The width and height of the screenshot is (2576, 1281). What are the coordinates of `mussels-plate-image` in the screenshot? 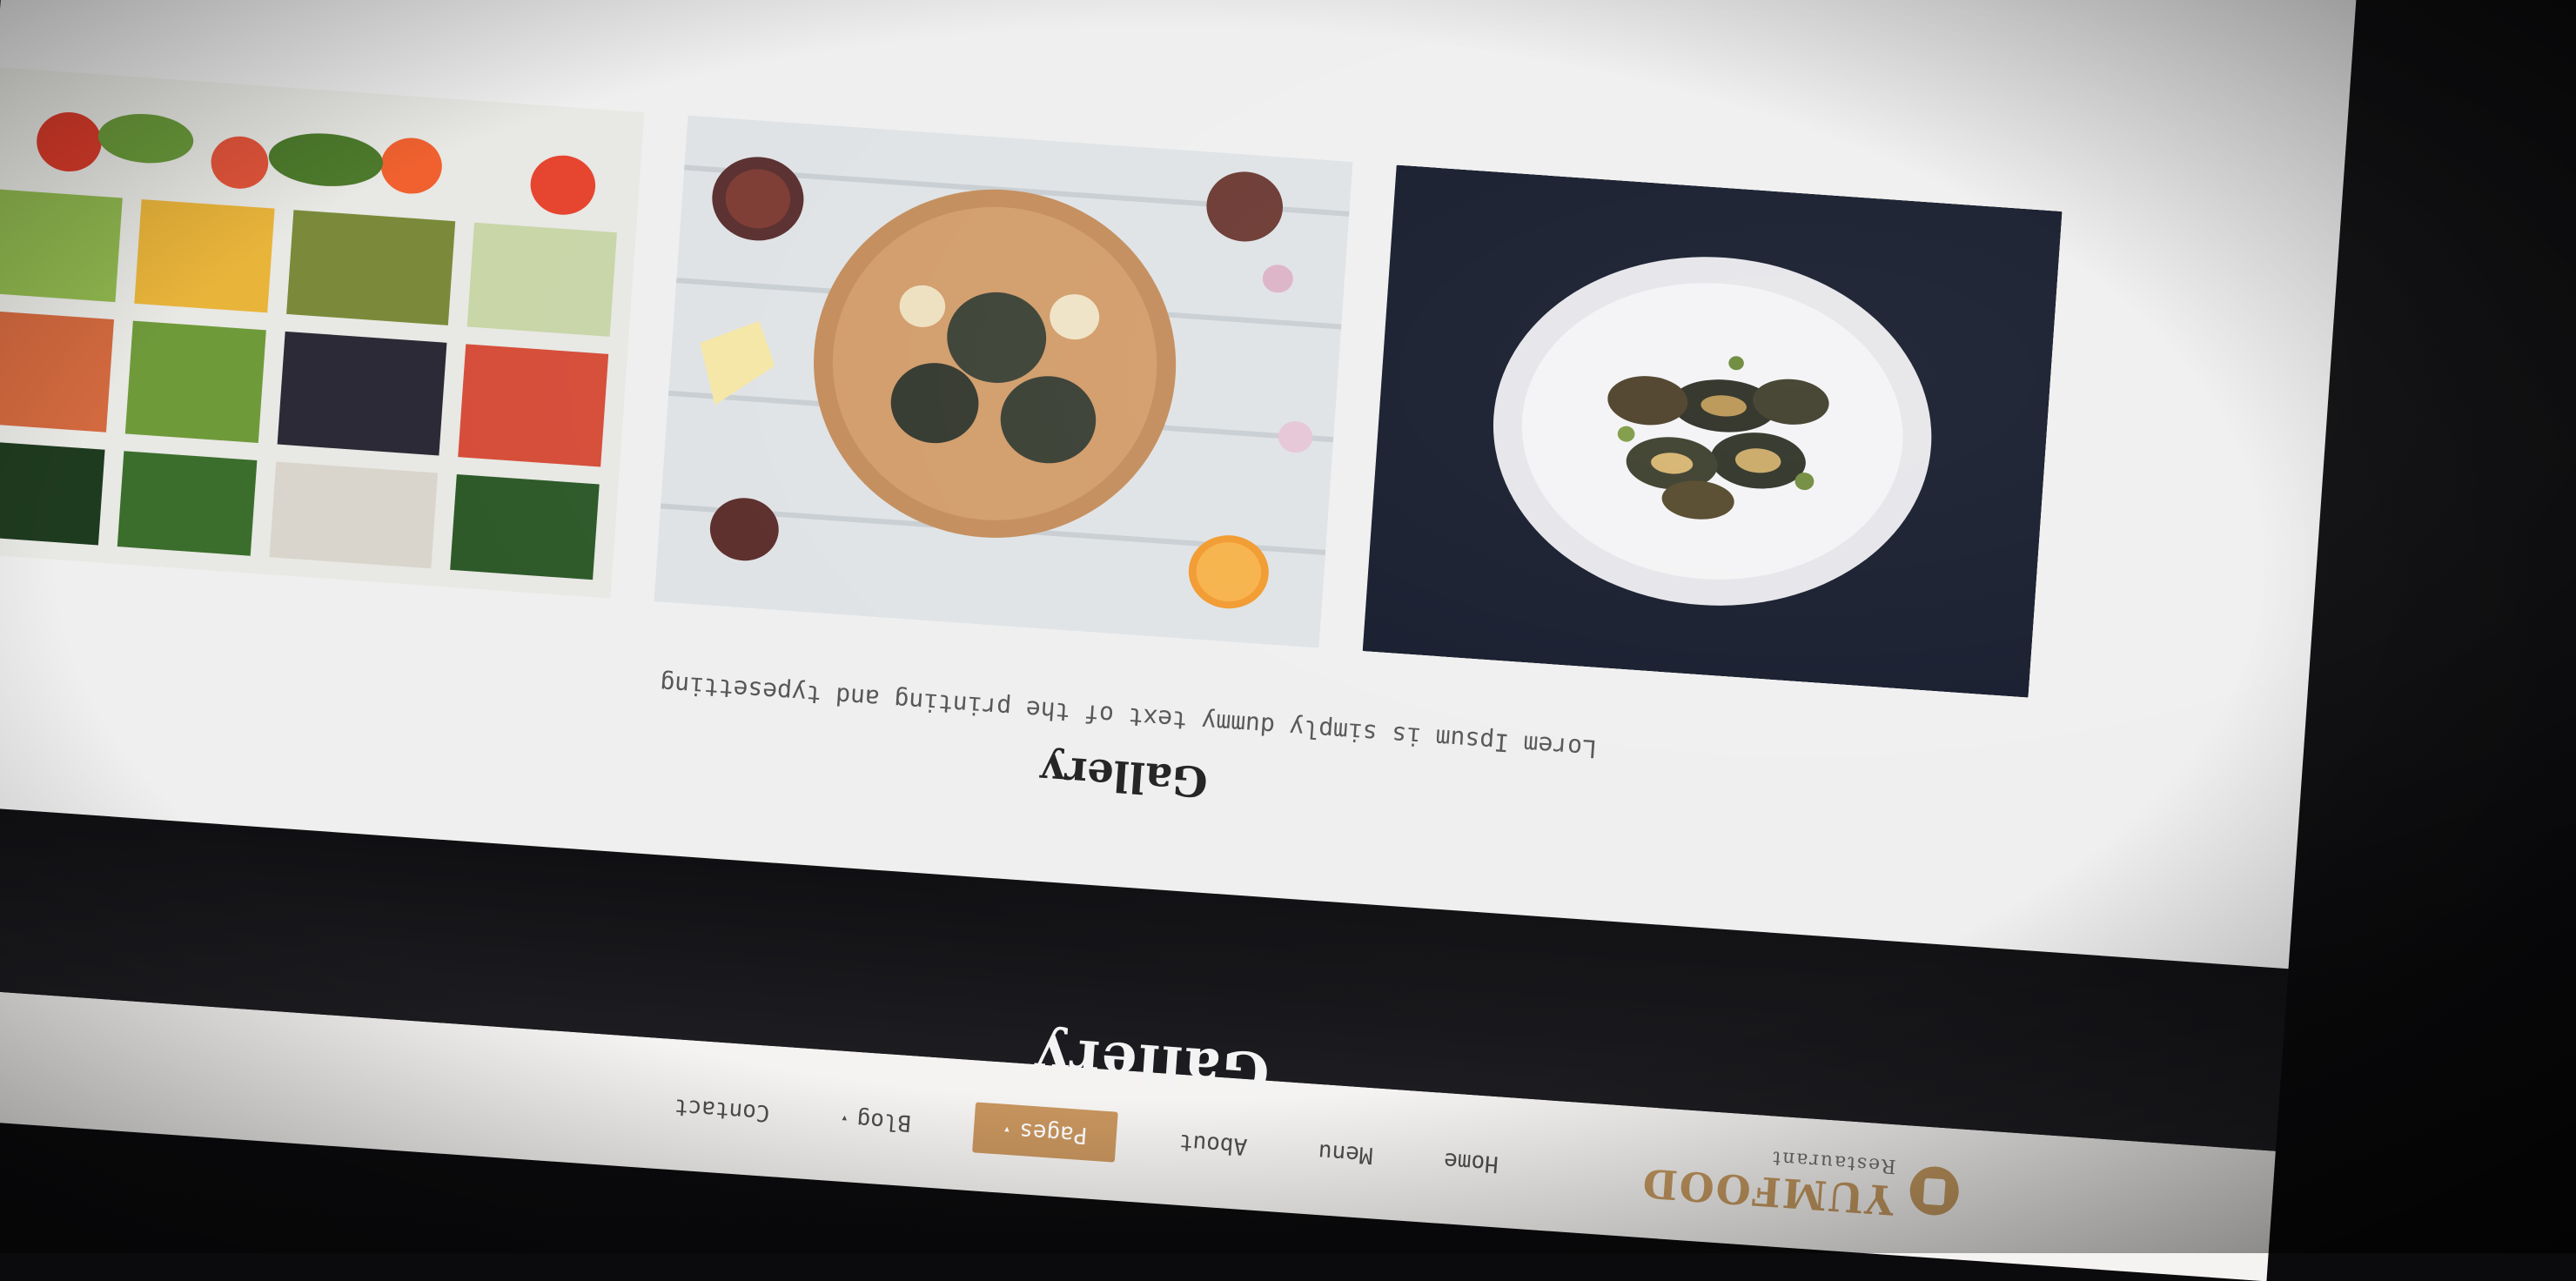 It's located at (1713, 431).